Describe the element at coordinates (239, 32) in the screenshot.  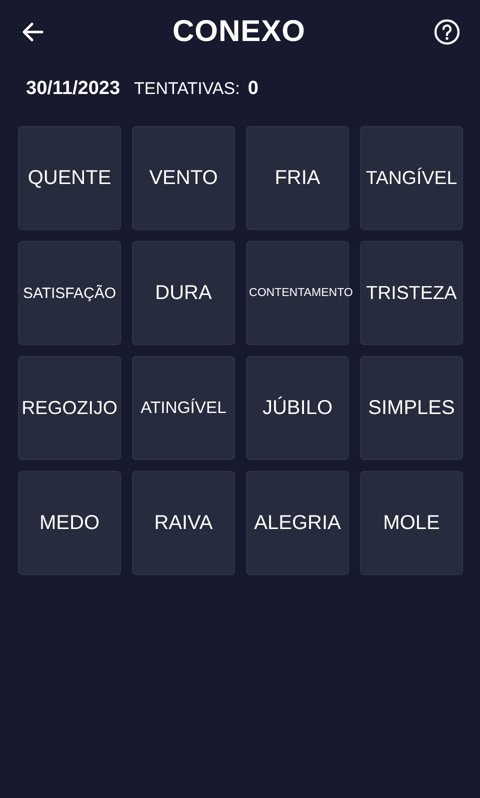
I see `app-title: CONEXO` at that location.